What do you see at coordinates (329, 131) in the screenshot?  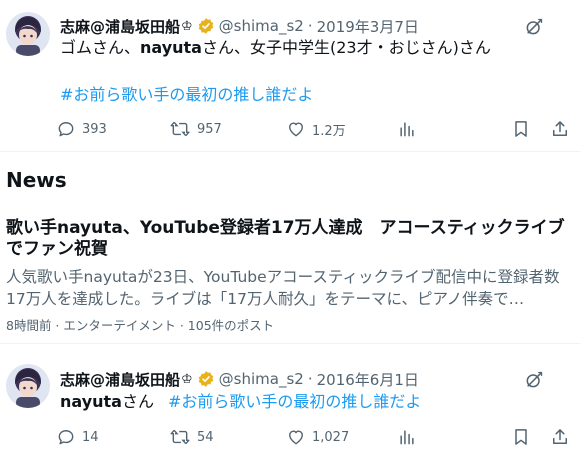 I see `like-count: 1.2万` at bounding box center [329, 131].